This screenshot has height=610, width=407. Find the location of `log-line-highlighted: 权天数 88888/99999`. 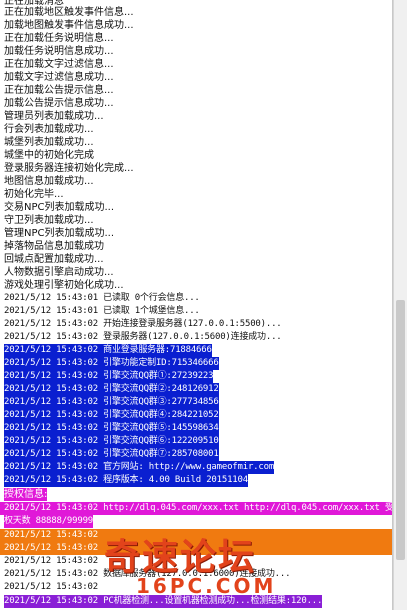

log-line-highlighted: 权天数 88888/99999 is located at coordinates (49, 521).